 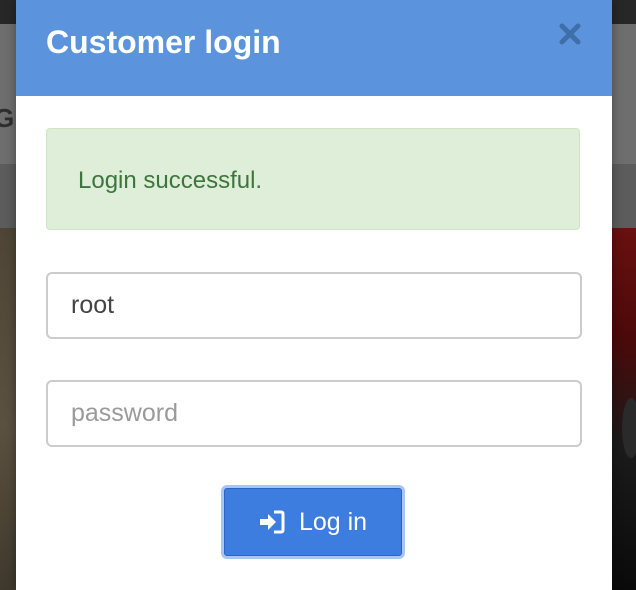 I want to click on login-success-alert: Login successful., so click(x=313, y=179).